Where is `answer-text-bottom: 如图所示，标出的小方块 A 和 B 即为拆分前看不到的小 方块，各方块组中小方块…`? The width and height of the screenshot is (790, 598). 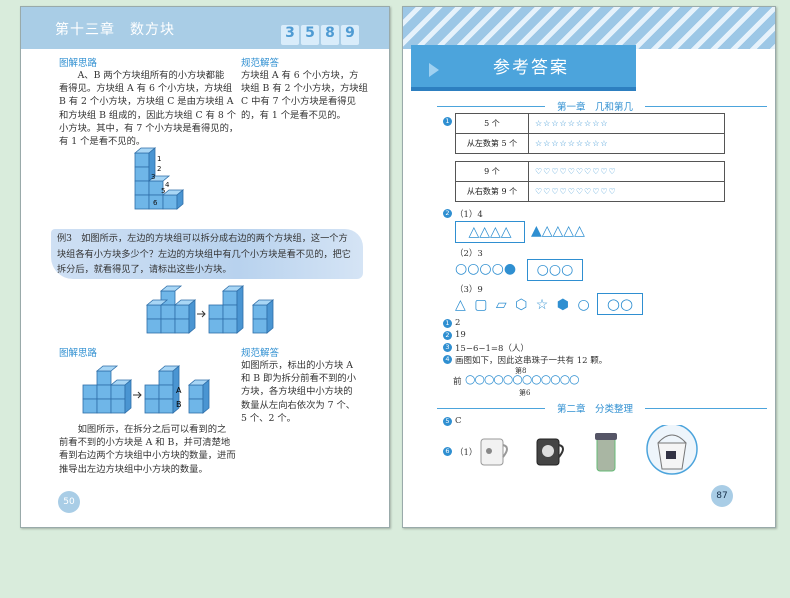
answer-text-bottom: 如图所示，标出的小方块 A 和 B 即为拆分前看不到的小 方块，各方块组中小方块… is located at coordinates (311, 392).